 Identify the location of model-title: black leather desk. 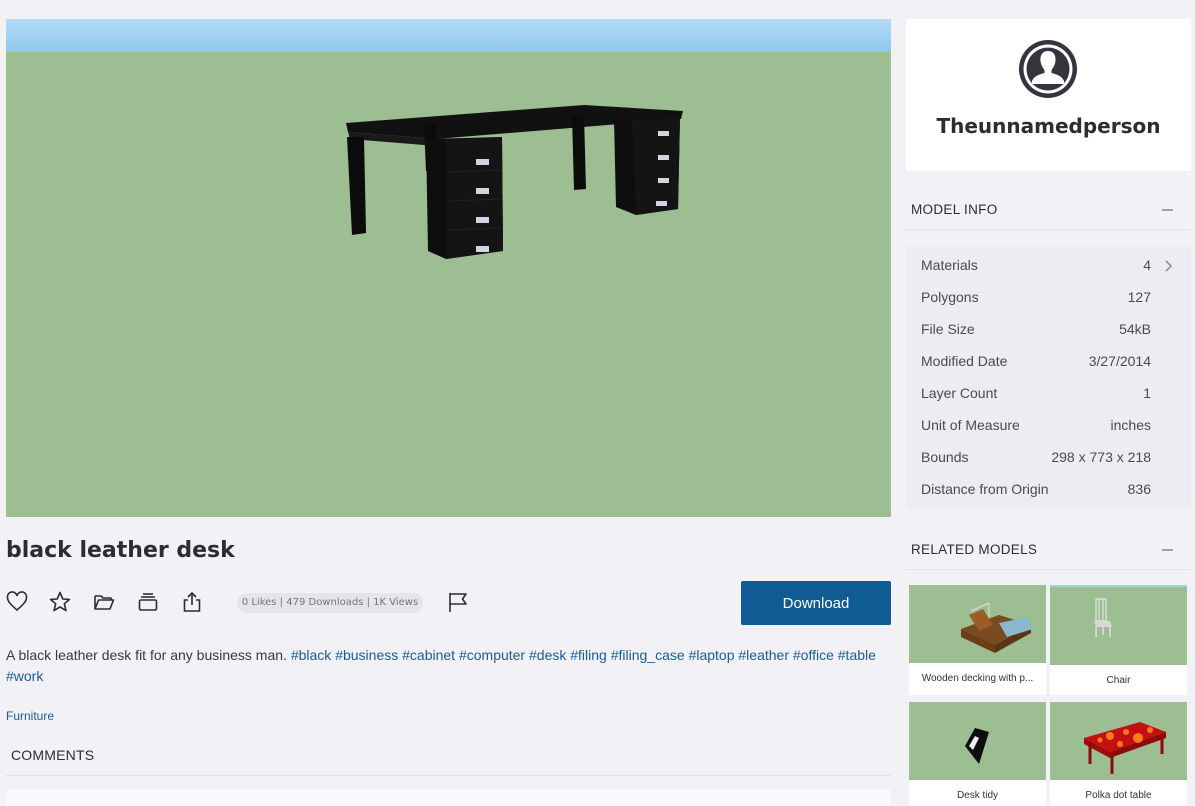
(120, 550).